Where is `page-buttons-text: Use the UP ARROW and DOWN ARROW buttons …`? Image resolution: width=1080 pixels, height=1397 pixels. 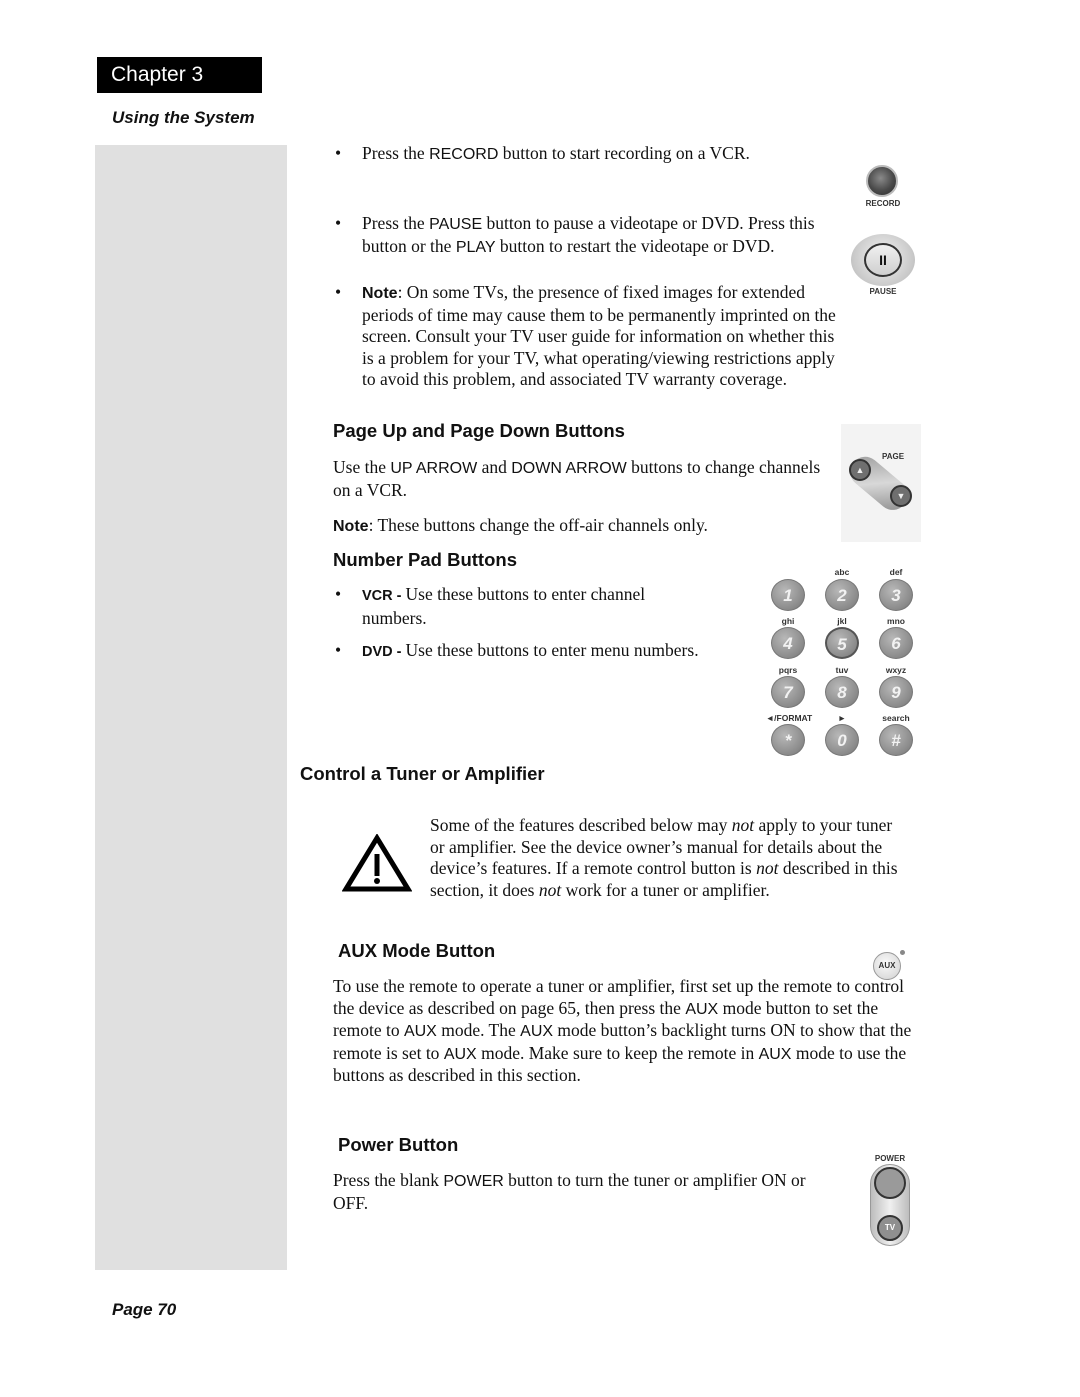
page-buttons-text: Use the UP ARROW and DOWN ARROW buttons … is located at coordinates (577, 478).